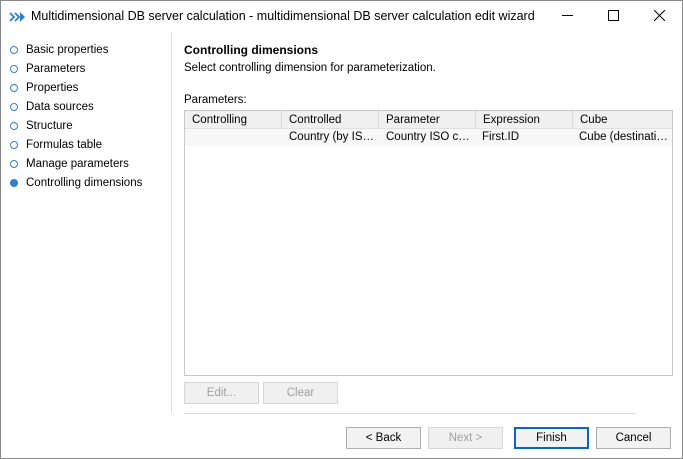 The height and width of the screenshot is (459, 683). Describe the element at coordinates (233, 137) in the screenshot. I see `cell-controlling` at that location.